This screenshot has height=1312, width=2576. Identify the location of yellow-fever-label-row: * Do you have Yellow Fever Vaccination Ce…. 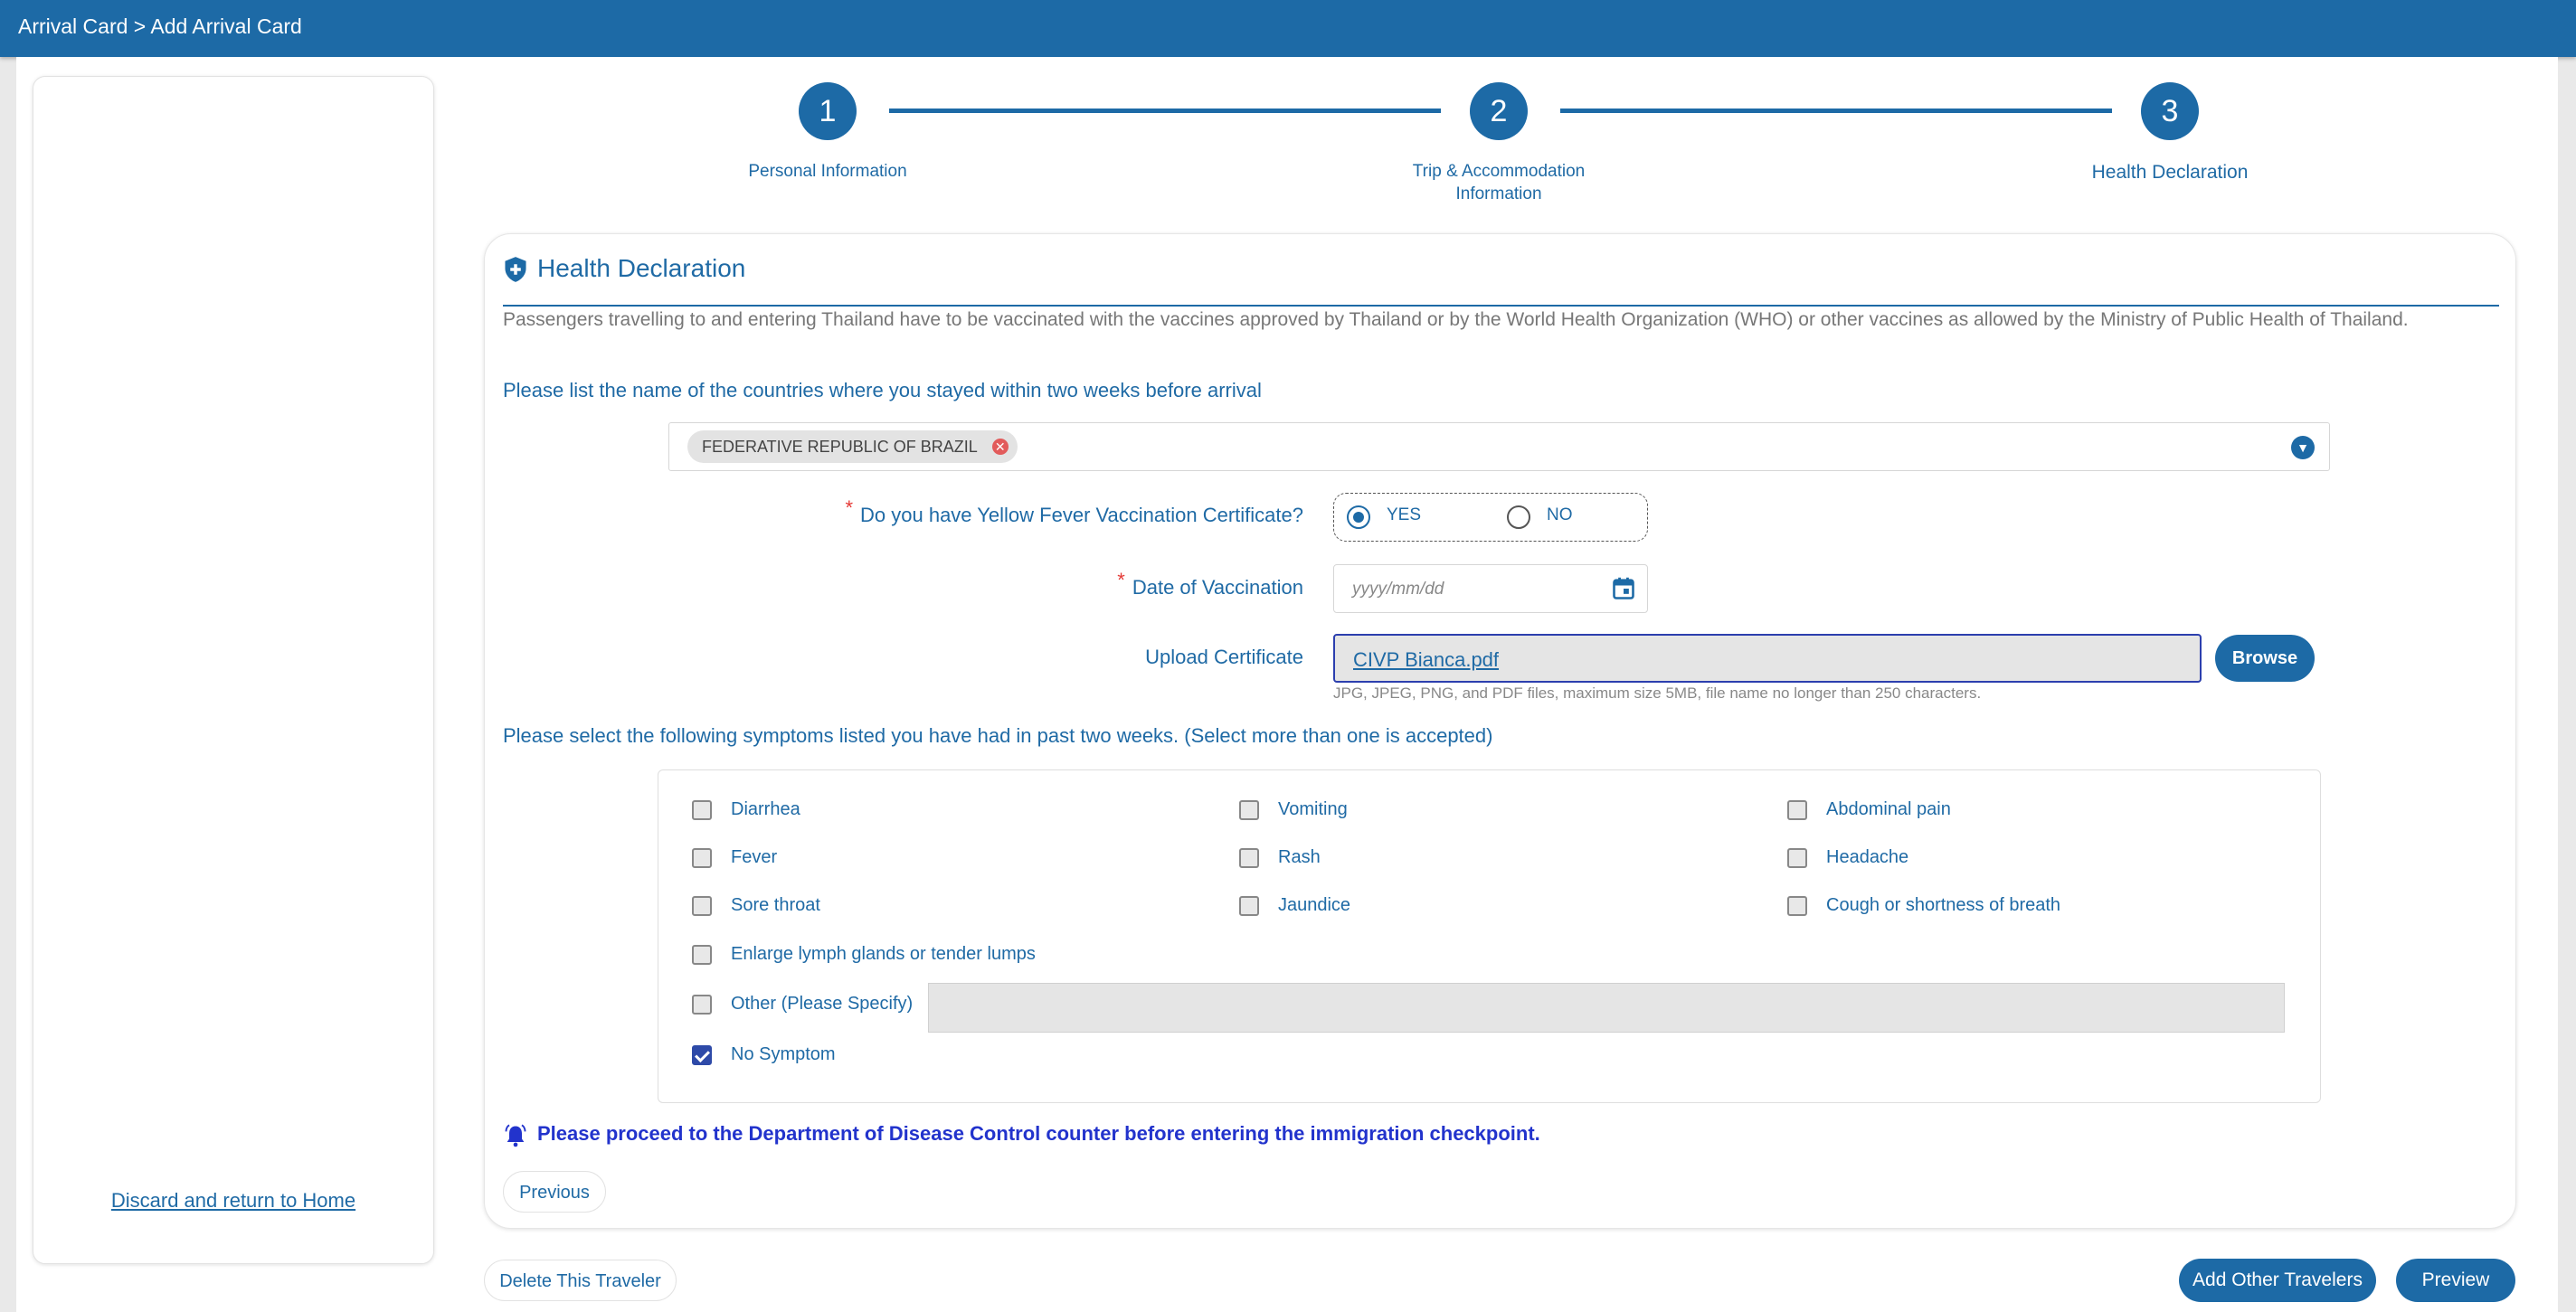
(939, 511).